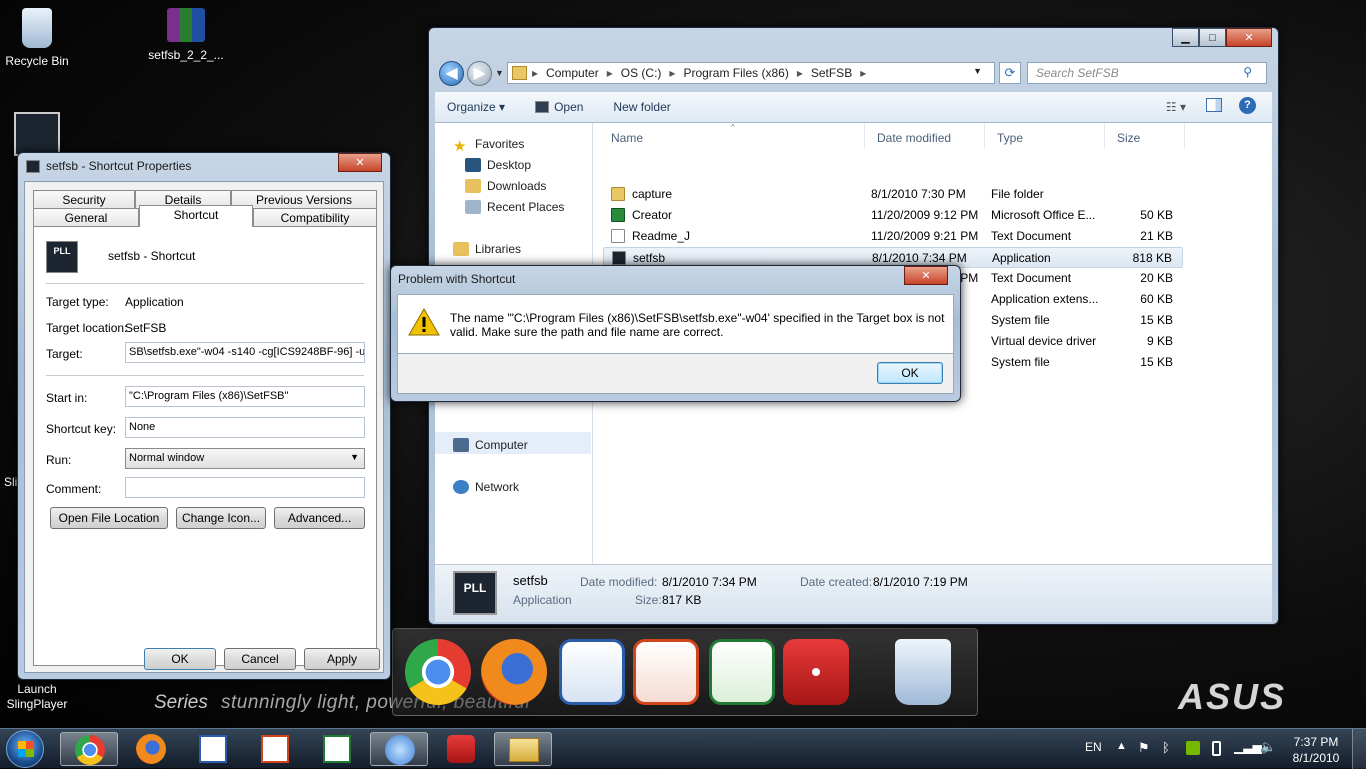 This screenshot has width=1366, height=769. What do you see at coordinates (735, 73) in the screenshot?
I see `breadcrumb-item: Program Files (x86)` at bounding box center [735, 73].